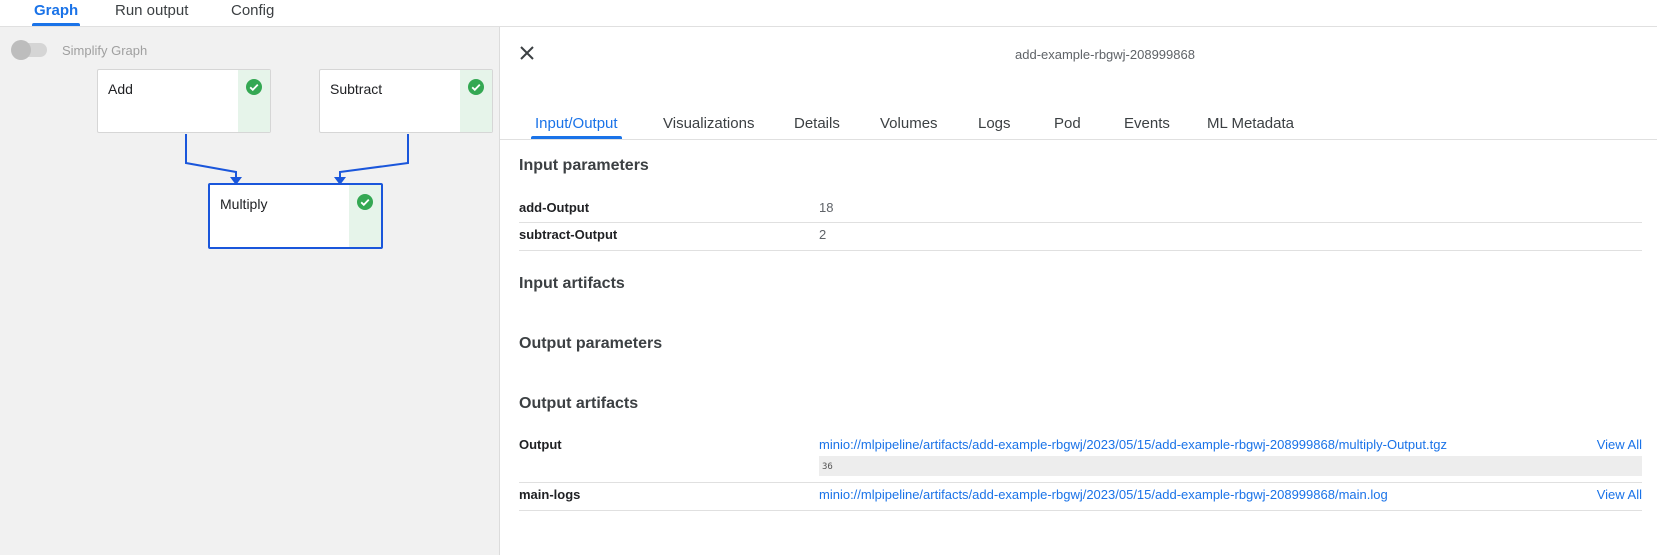 This screenshot has width=1657, height=555. What do you see at coordinates (568, 234) in the screenshot?
I see `param-key: subtract-Output` at bounding box center [568, 234].